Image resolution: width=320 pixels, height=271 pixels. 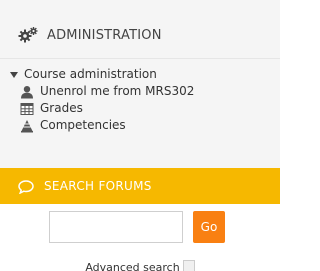 I want to click on tree-item-label: Grades, so click(x=61, y=108).